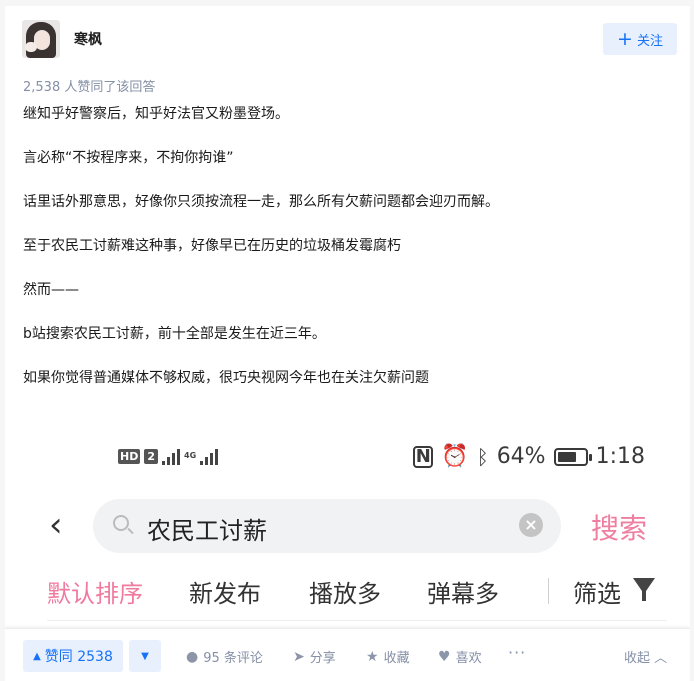 This screenshot has height=681, width=694. What do you see at coordinates (299, 656) in the screenshot?
I see `share-icon: ➤` at bounding box center [299, 656].